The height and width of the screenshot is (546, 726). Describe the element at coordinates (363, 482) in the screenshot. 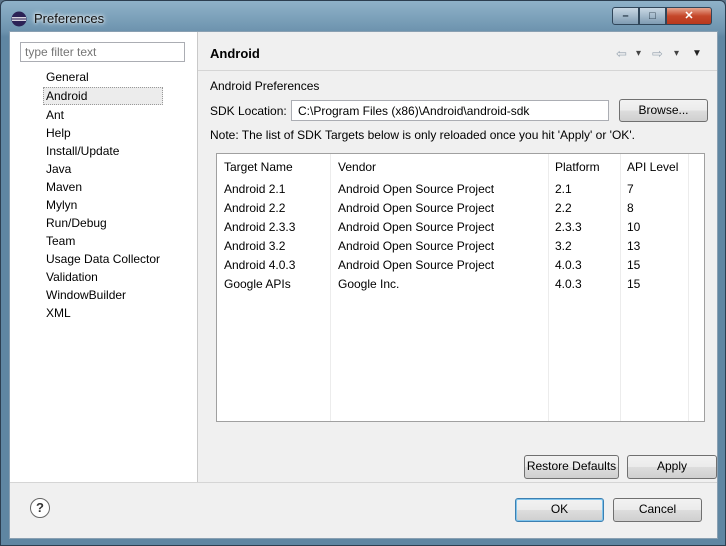

I see `footer-divider` at that location.